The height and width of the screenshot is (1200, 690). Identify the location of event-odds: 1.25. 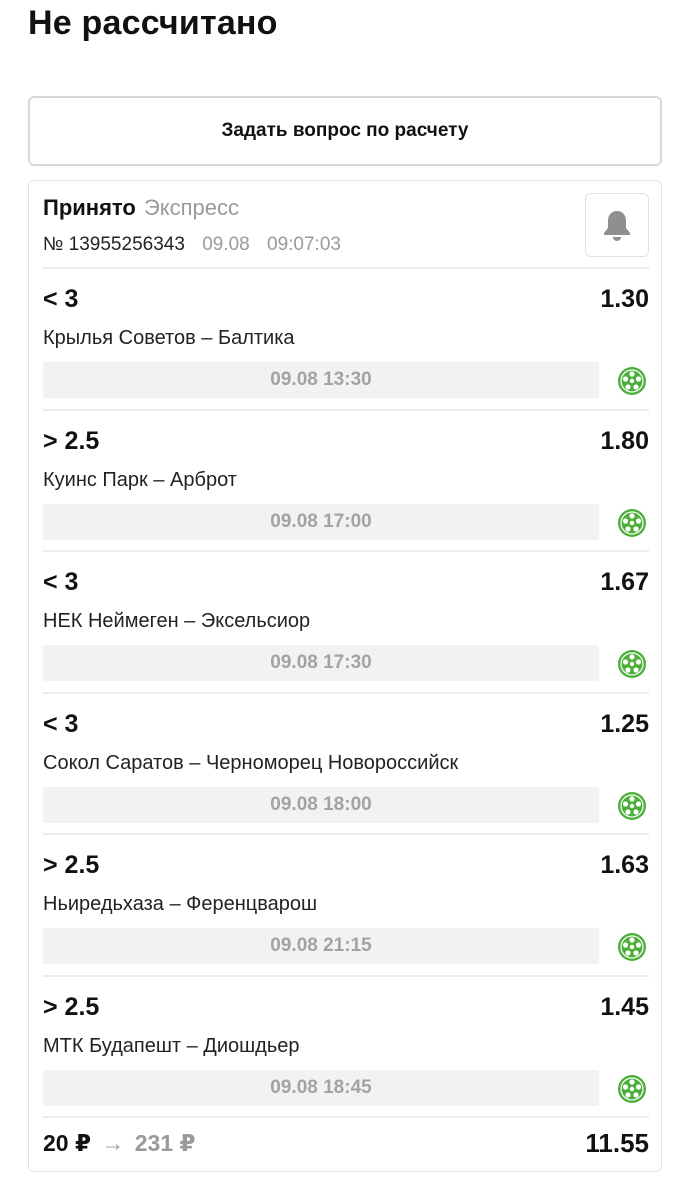
(624, 723).